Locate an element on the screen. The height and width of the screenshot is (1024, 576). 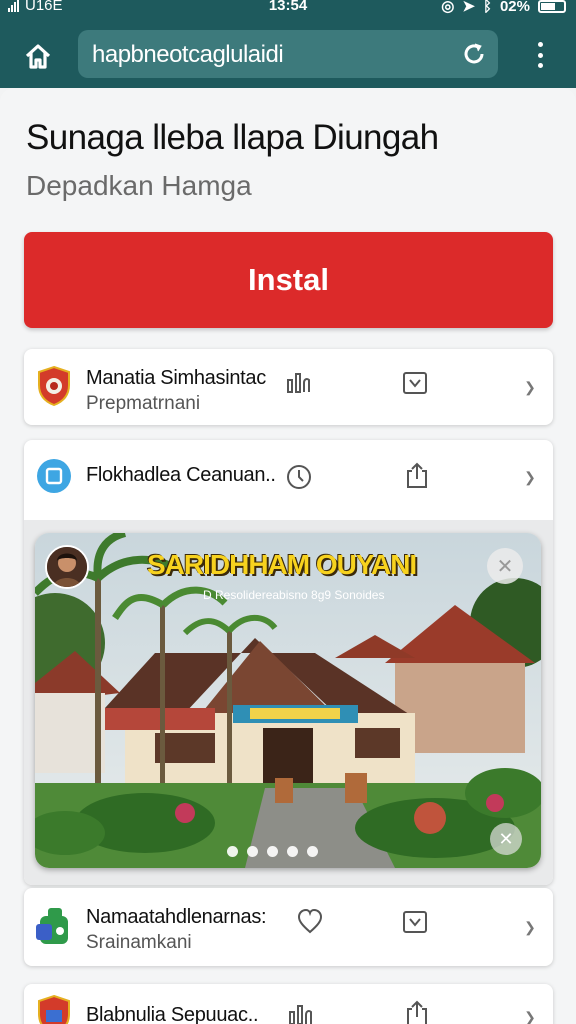
app-list-item: Namaatahdlenarnas: Srainamkani ❯ is located at coordinates (288, 927).